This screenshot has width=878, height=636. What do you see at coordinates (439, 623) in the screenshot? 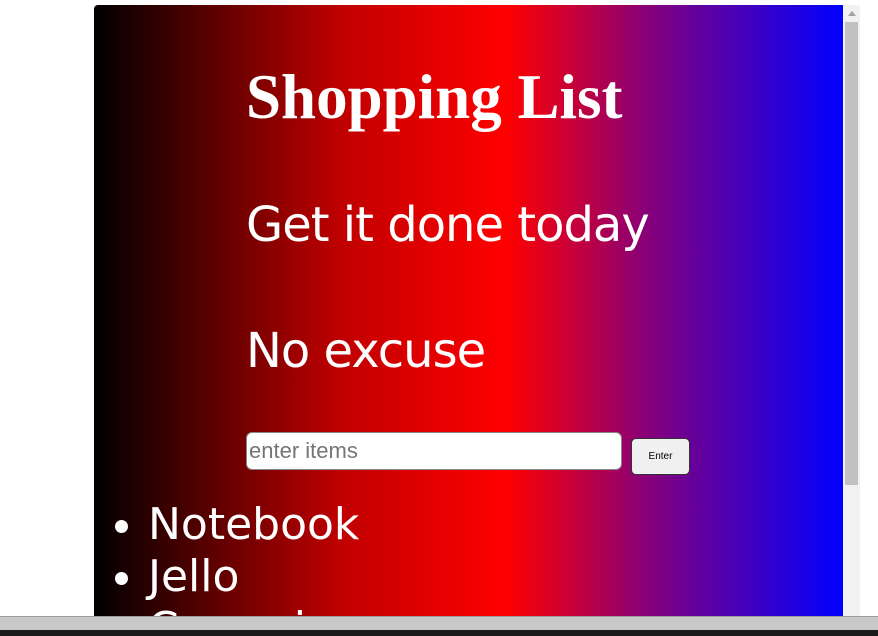
I see `horizontal-scrollbar` at bounding box center [439, 623].